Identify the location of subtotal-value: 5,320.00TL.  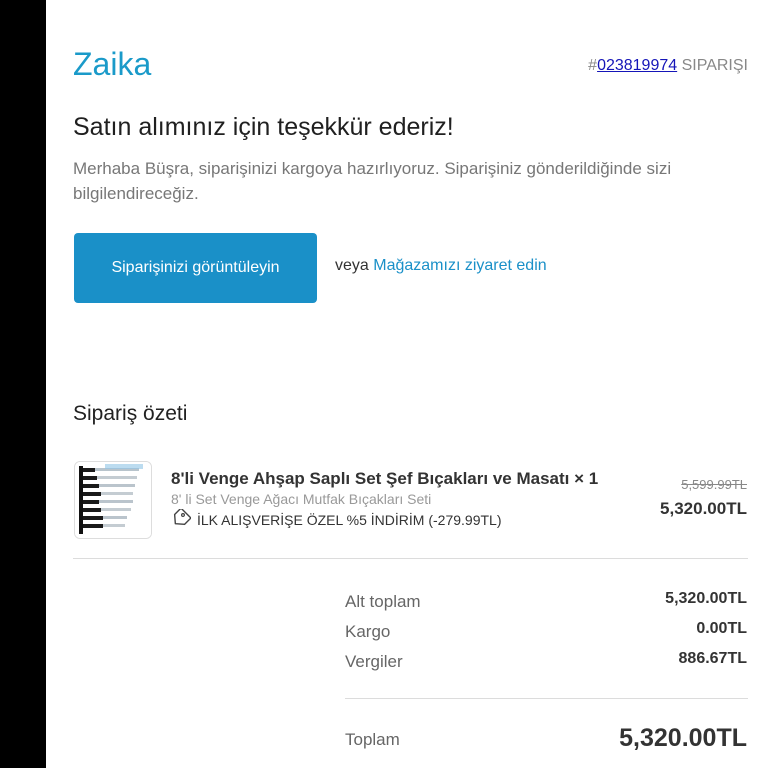
(706, 598).